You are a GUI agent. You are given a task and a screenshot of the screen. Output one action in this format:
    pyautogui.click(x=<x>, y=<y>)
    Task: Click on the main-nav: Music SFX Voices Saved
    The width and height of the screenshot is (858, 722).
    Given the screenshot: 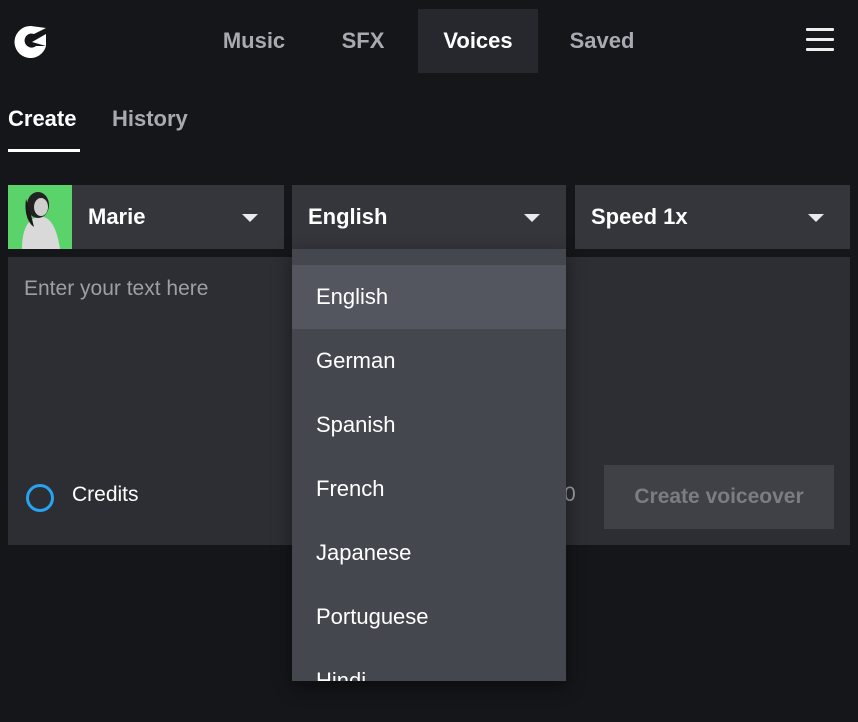 What is the action you would take?
    pyautogui.click(x=429, y=41)
    